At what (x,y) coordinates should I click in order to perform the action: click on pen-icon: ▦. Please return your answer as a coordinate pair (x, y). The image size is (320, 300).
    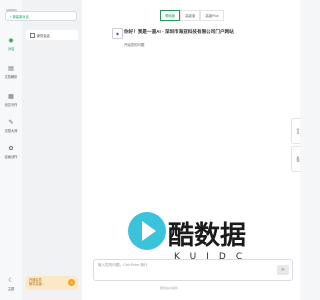
    Looking at the image, I should click on (11, 97).